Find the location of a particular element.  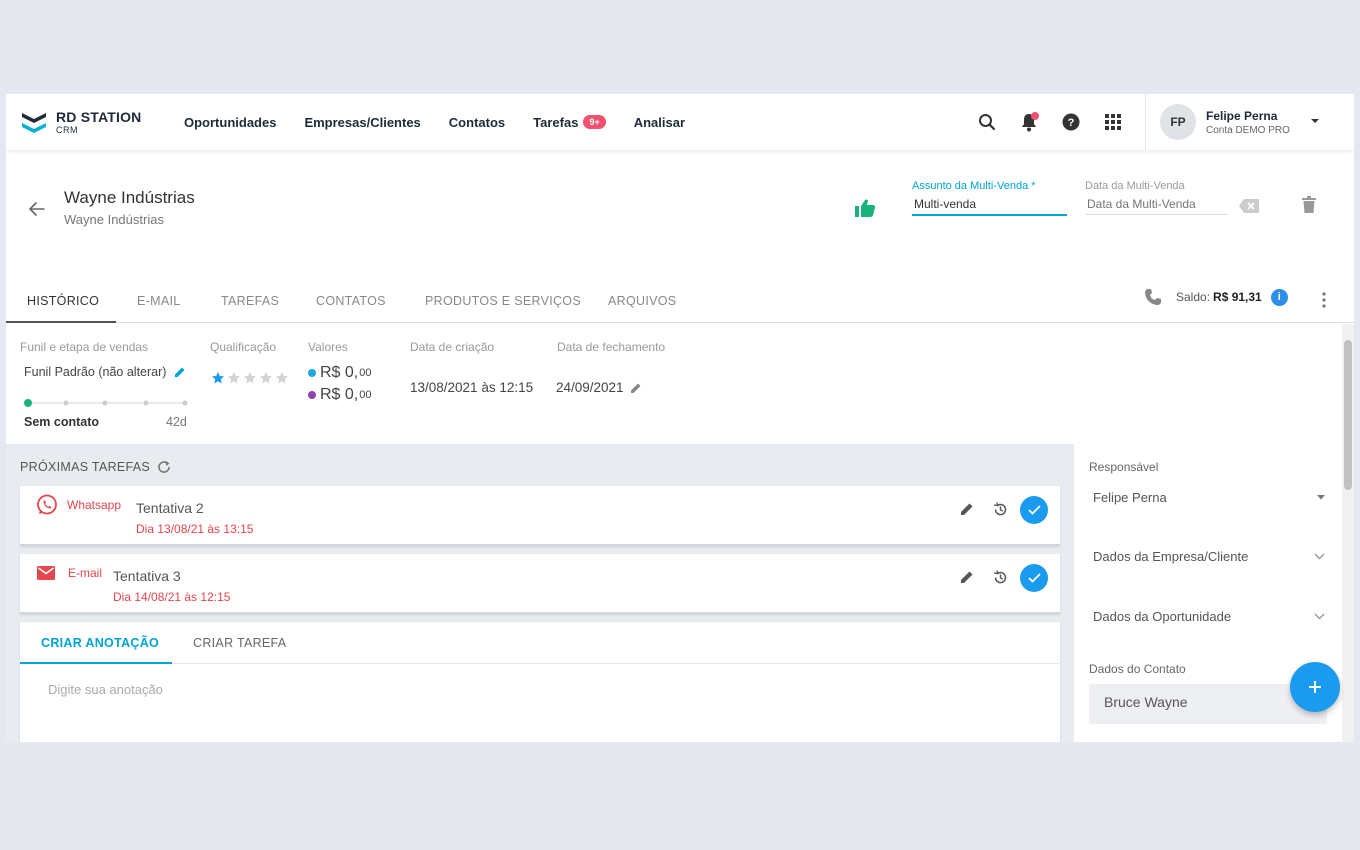

dados-empresa-accordion: Dados da Empresa/Cliente is located at coordinates (1209, 556).